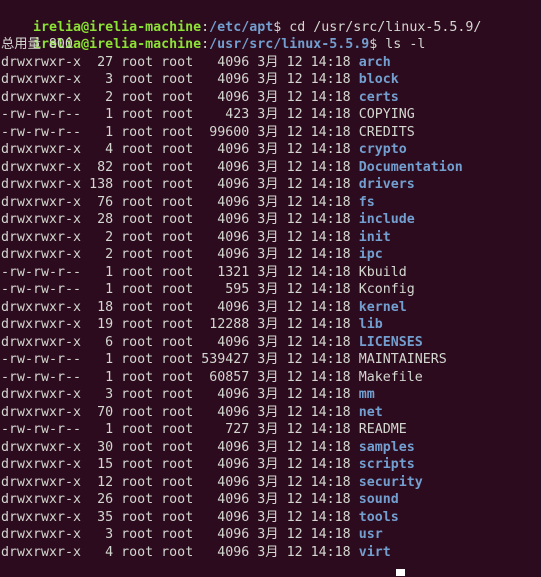  Describe the element at coordinates (289, 44) in the screenshot. I see `prompt-path: /usr/src/linux-5.5.9` at that location.